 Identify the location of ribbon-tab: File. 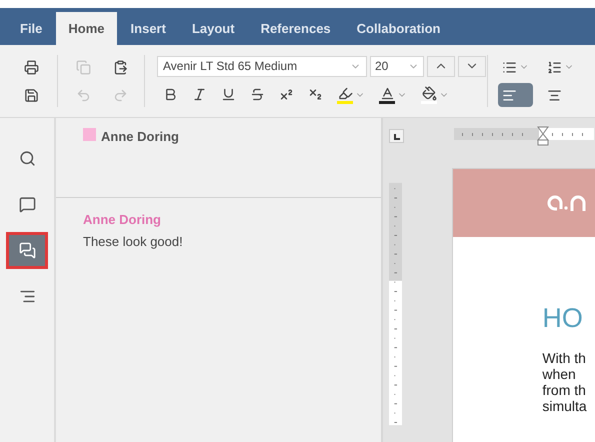
(31, 28).